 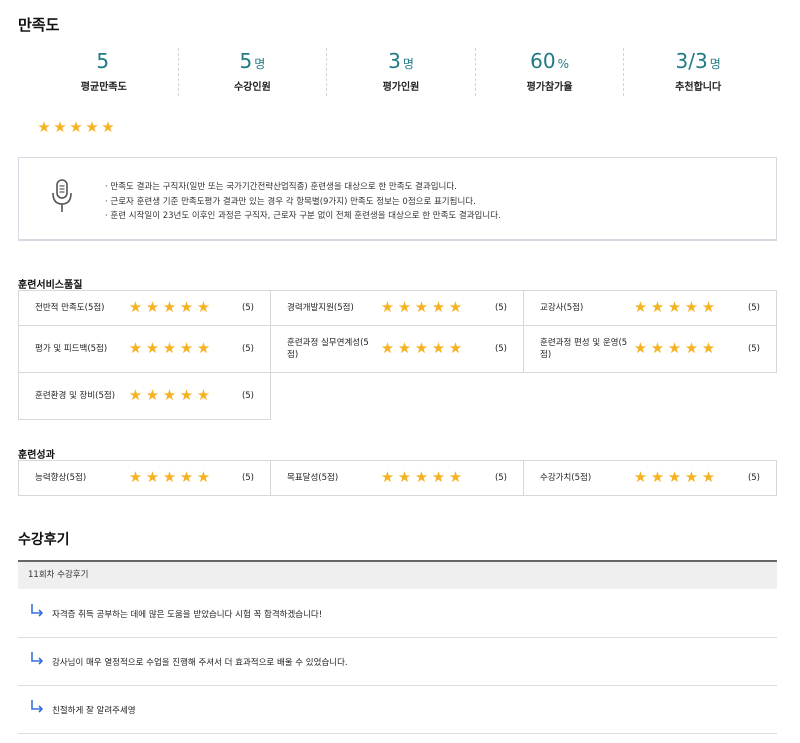 What do you see at coordinates (549, 87) in the screenshot?
I see `stat-label: 평가참가율` at bounding box center [549, 87].